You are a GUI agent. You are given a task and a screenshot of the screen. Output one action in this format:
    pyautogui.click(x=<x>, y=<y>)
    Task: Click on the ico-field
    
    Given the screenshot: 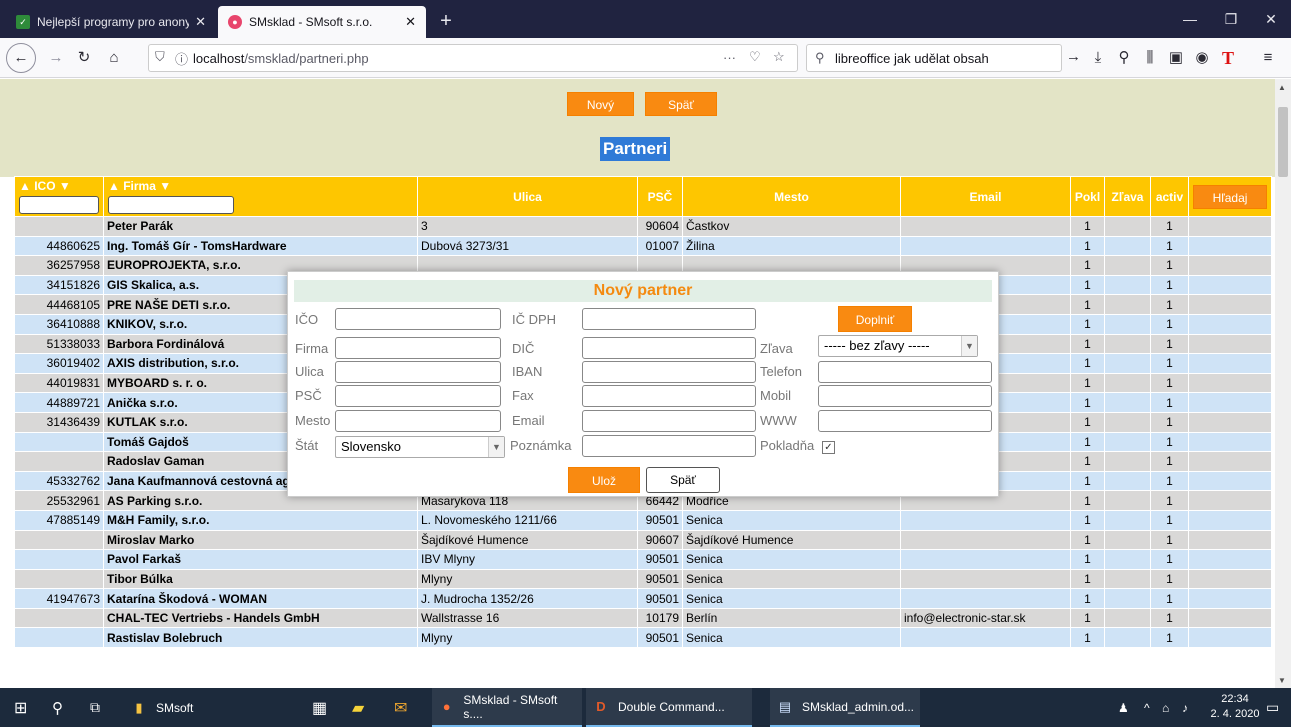 What is the action you would take?
    pyautogui.click(x=418, y=319)
    